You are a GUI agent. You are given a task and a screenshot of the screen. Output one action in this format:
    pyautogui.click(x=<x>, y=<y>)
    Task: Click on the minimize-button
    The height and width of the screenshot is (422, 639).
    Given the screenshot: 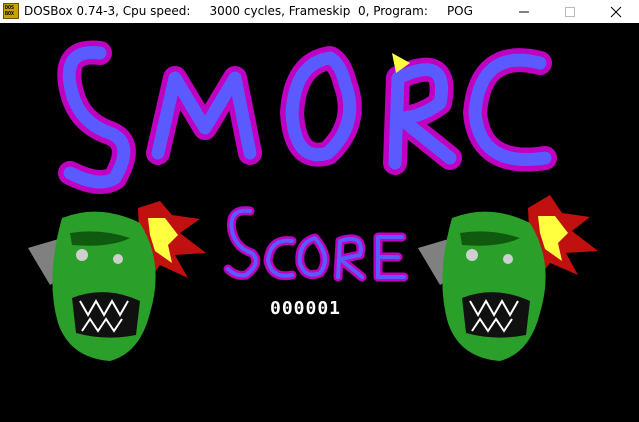 What is the action you would take?
    pyautogui.click(x=524, y=11)
    